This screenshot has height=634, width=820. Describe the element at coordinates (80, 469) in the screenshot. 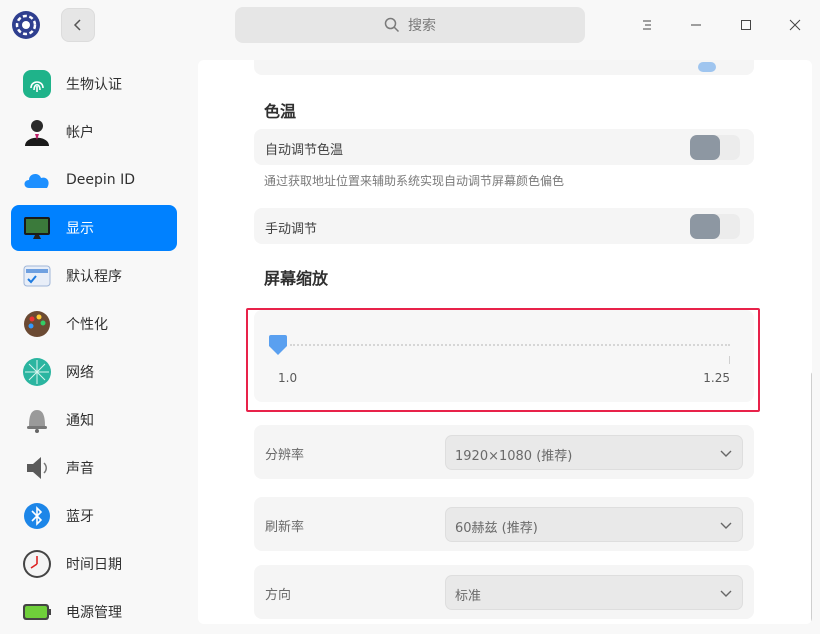

I see `sidebar-item-label: 声音` at that location.